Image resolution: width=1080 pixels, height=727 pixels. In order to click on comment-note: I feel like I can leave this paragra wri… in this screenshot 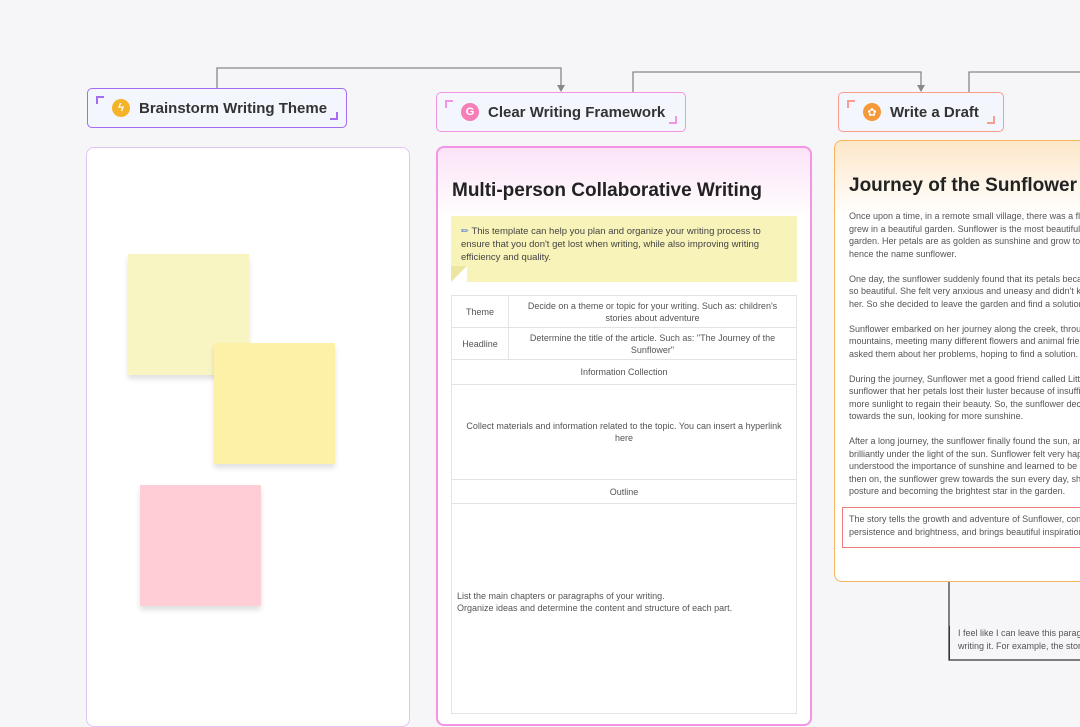, I will do `click(1014, 643)`.